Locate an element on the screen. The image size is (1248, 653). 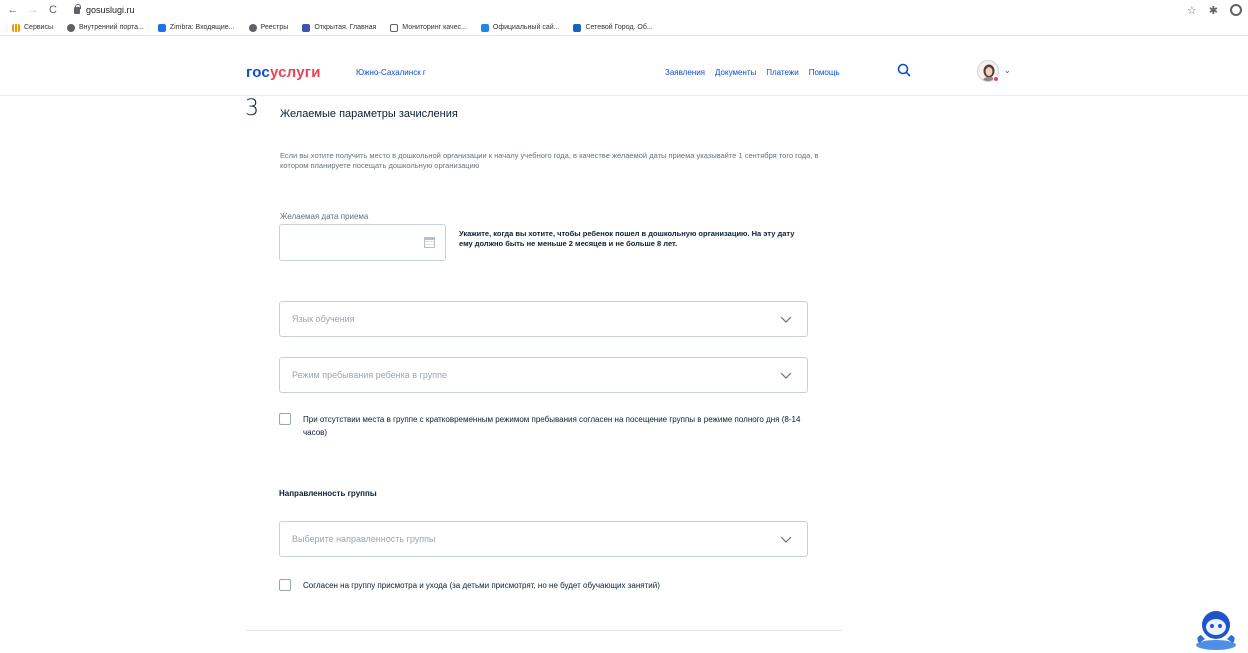
chevron-down-icon: ⌄ is located at coordinates (1007, 70).